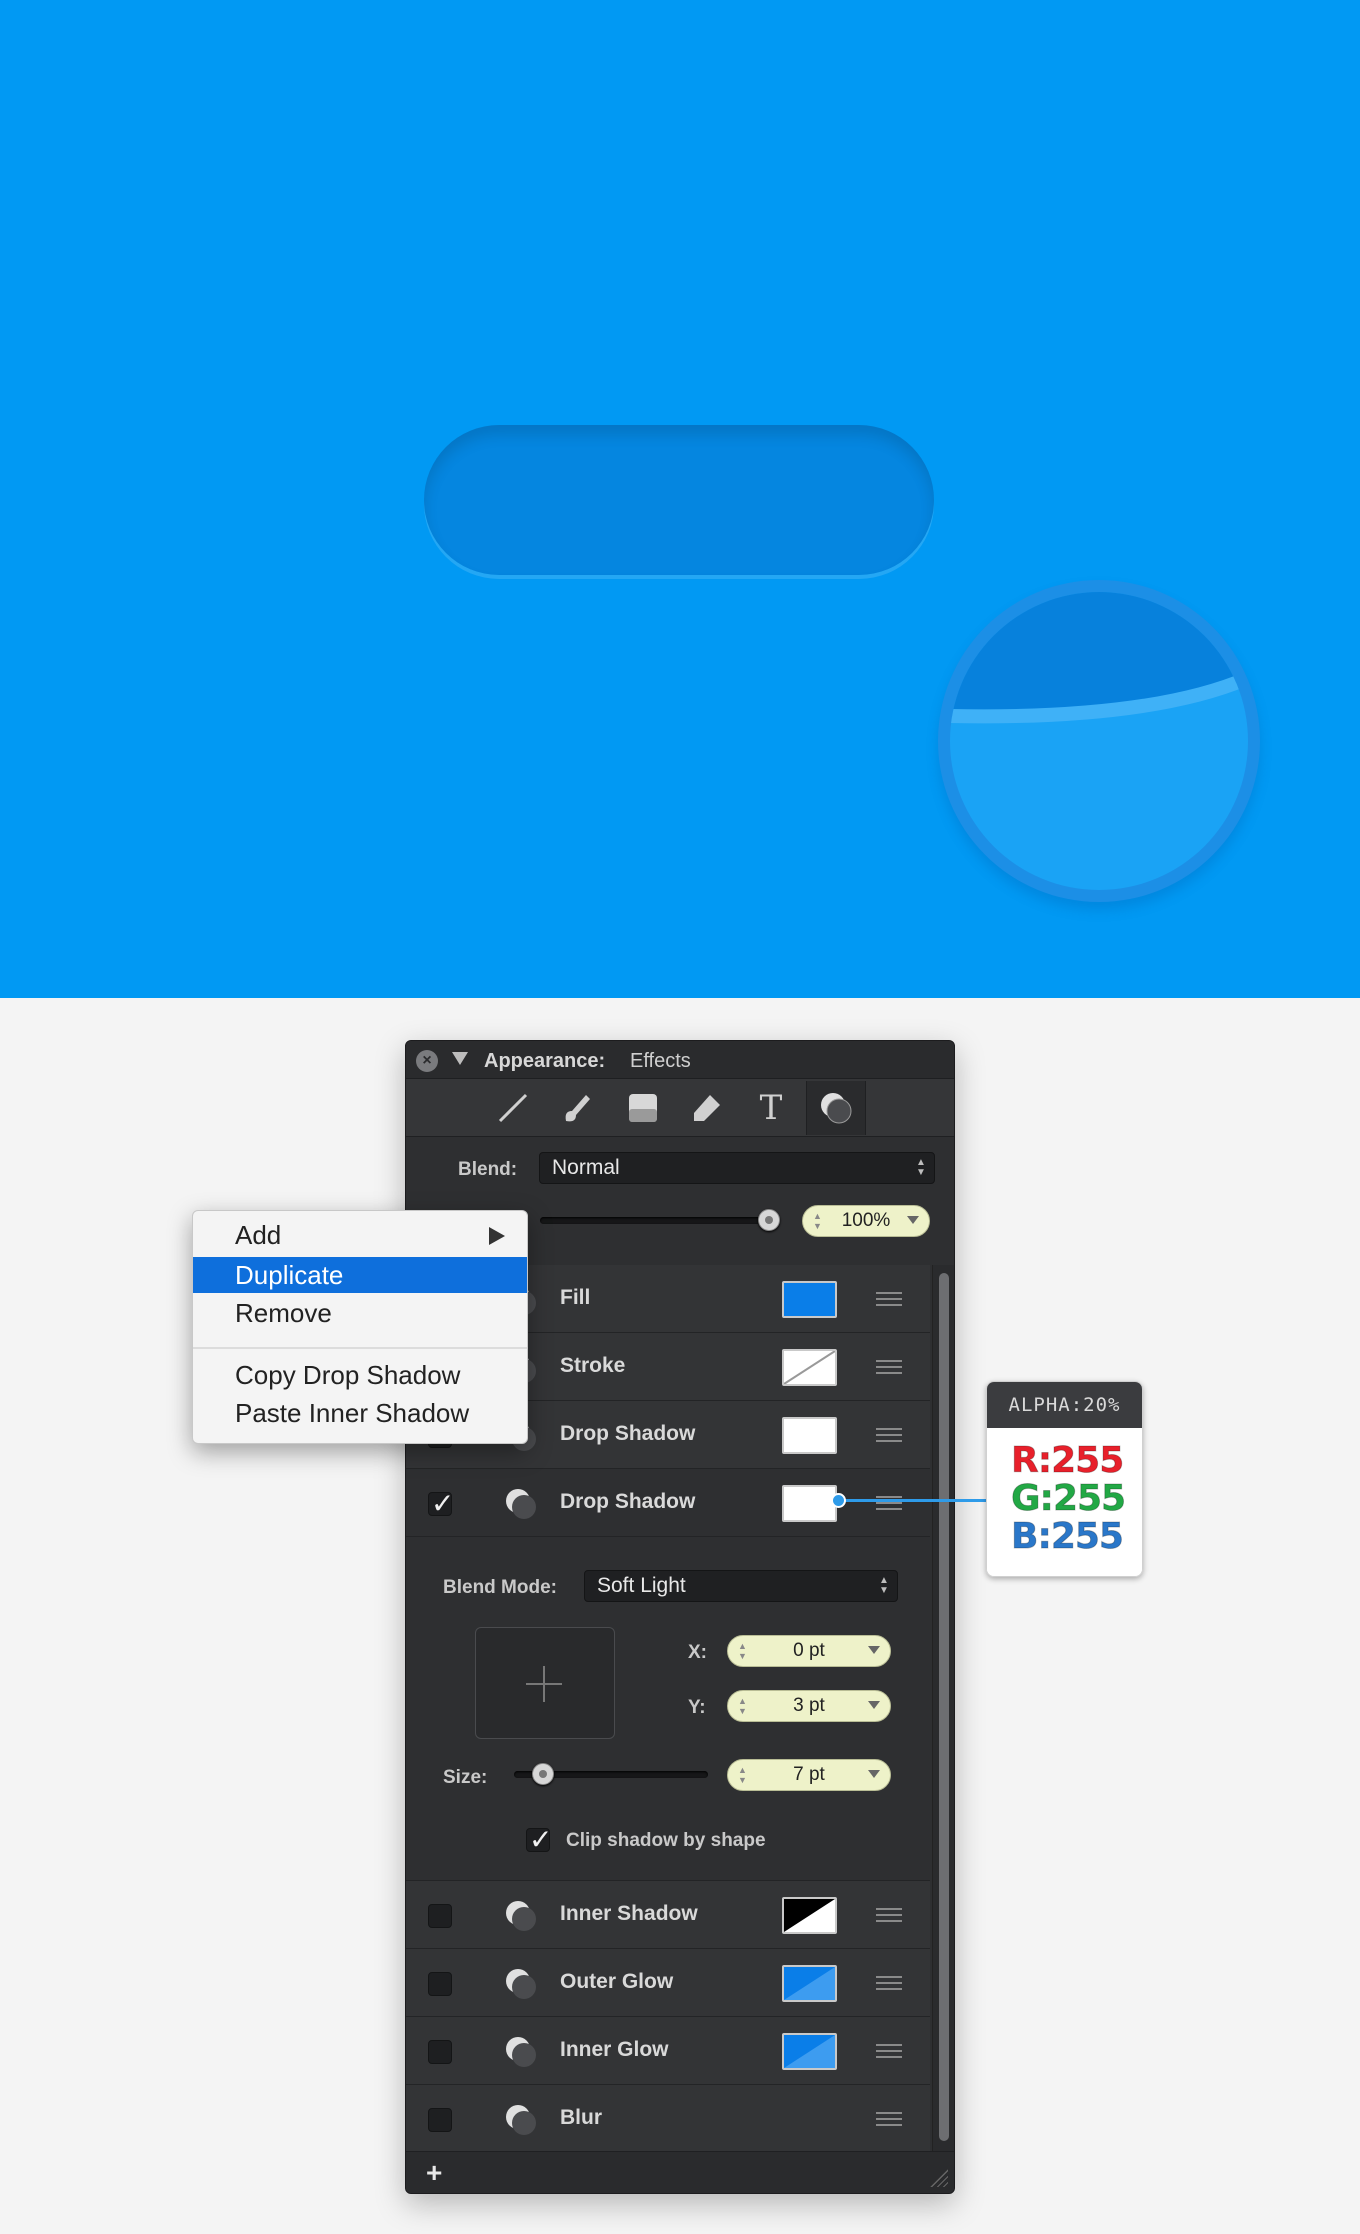 The image size is (1360, 2234). What do you see at coordinates (680, 2172) in the screenshot?
I see `panel-footer: +` at bounding box center [680, 2172].